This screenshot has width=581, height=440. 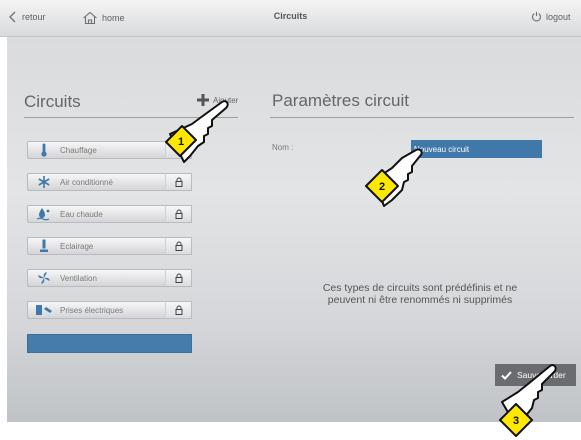 I want to click on circuit-label: Chauffage, so click(x=78, y=150).